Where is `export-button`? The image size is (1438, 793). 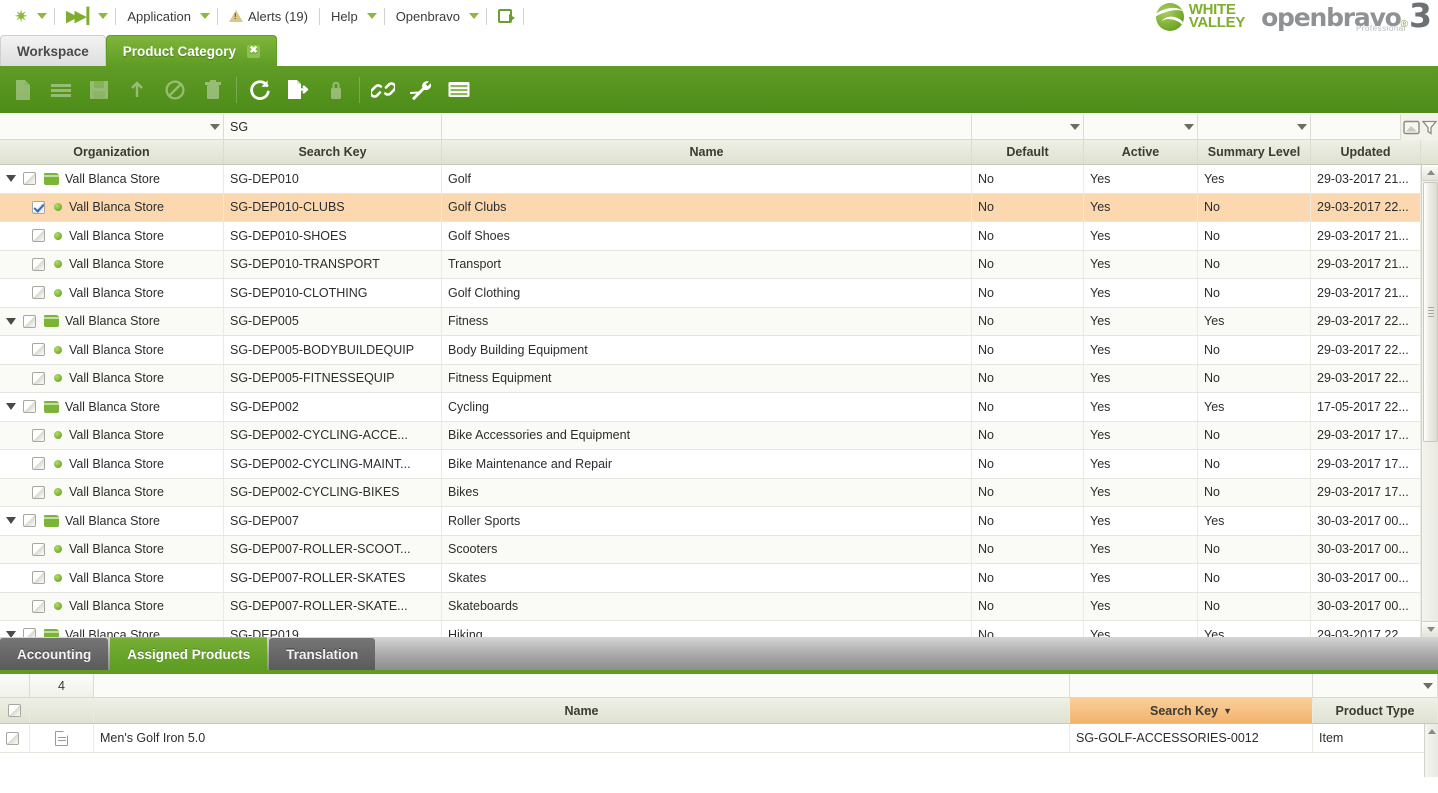
export-button is located at coordinates (298, 90).